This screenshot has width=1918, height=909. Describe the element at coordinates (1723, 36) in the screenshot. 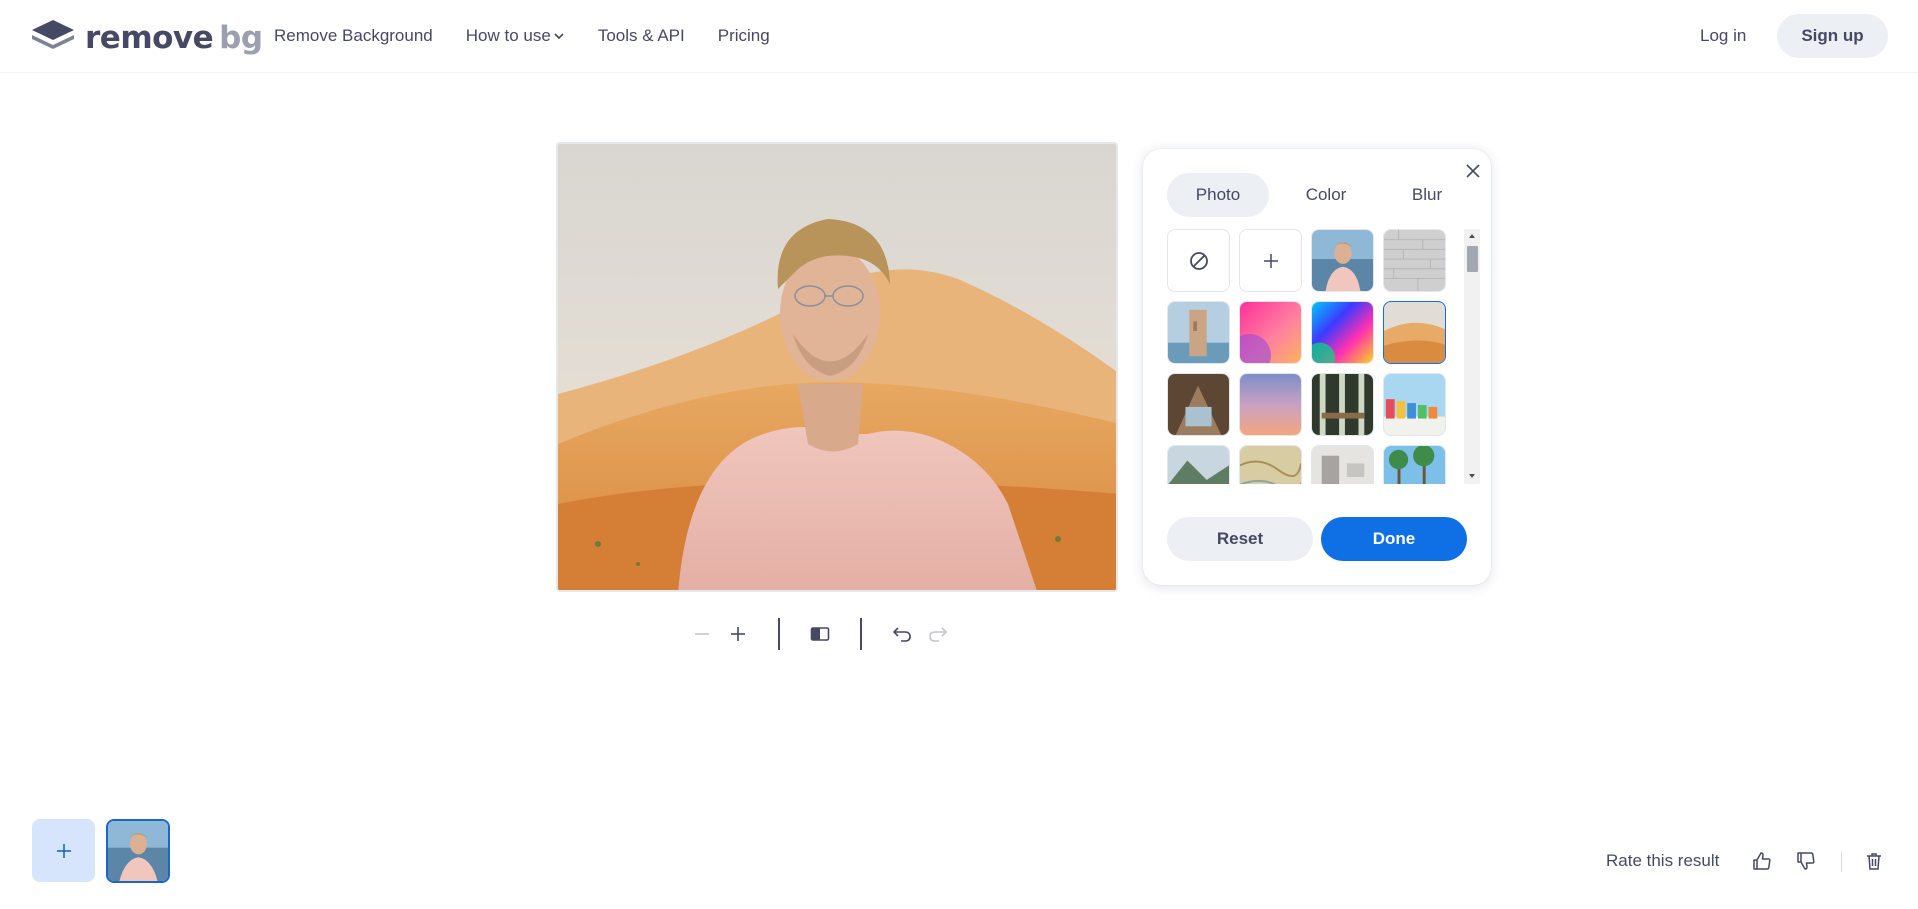

I see `login-link: Log in` at that location.